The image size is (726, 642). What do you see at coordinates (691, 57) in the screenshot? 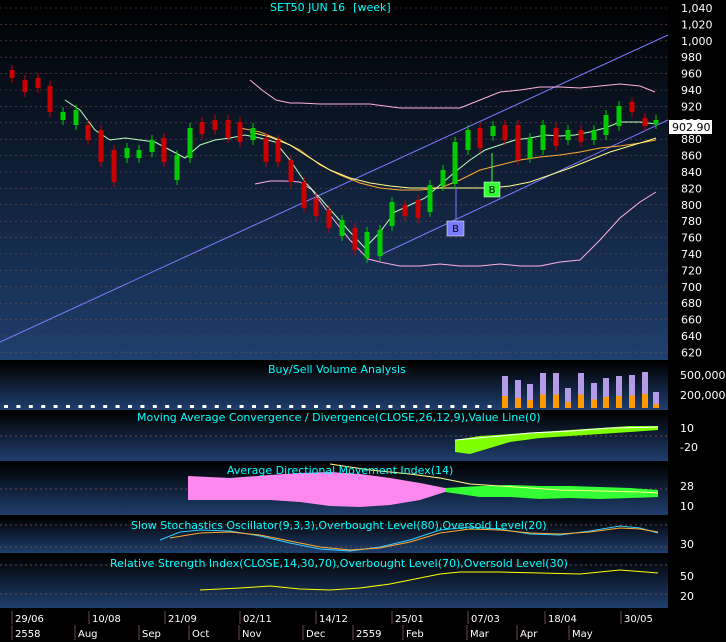
I see `price-tick-label: 980` at bounding box center [691, 57].